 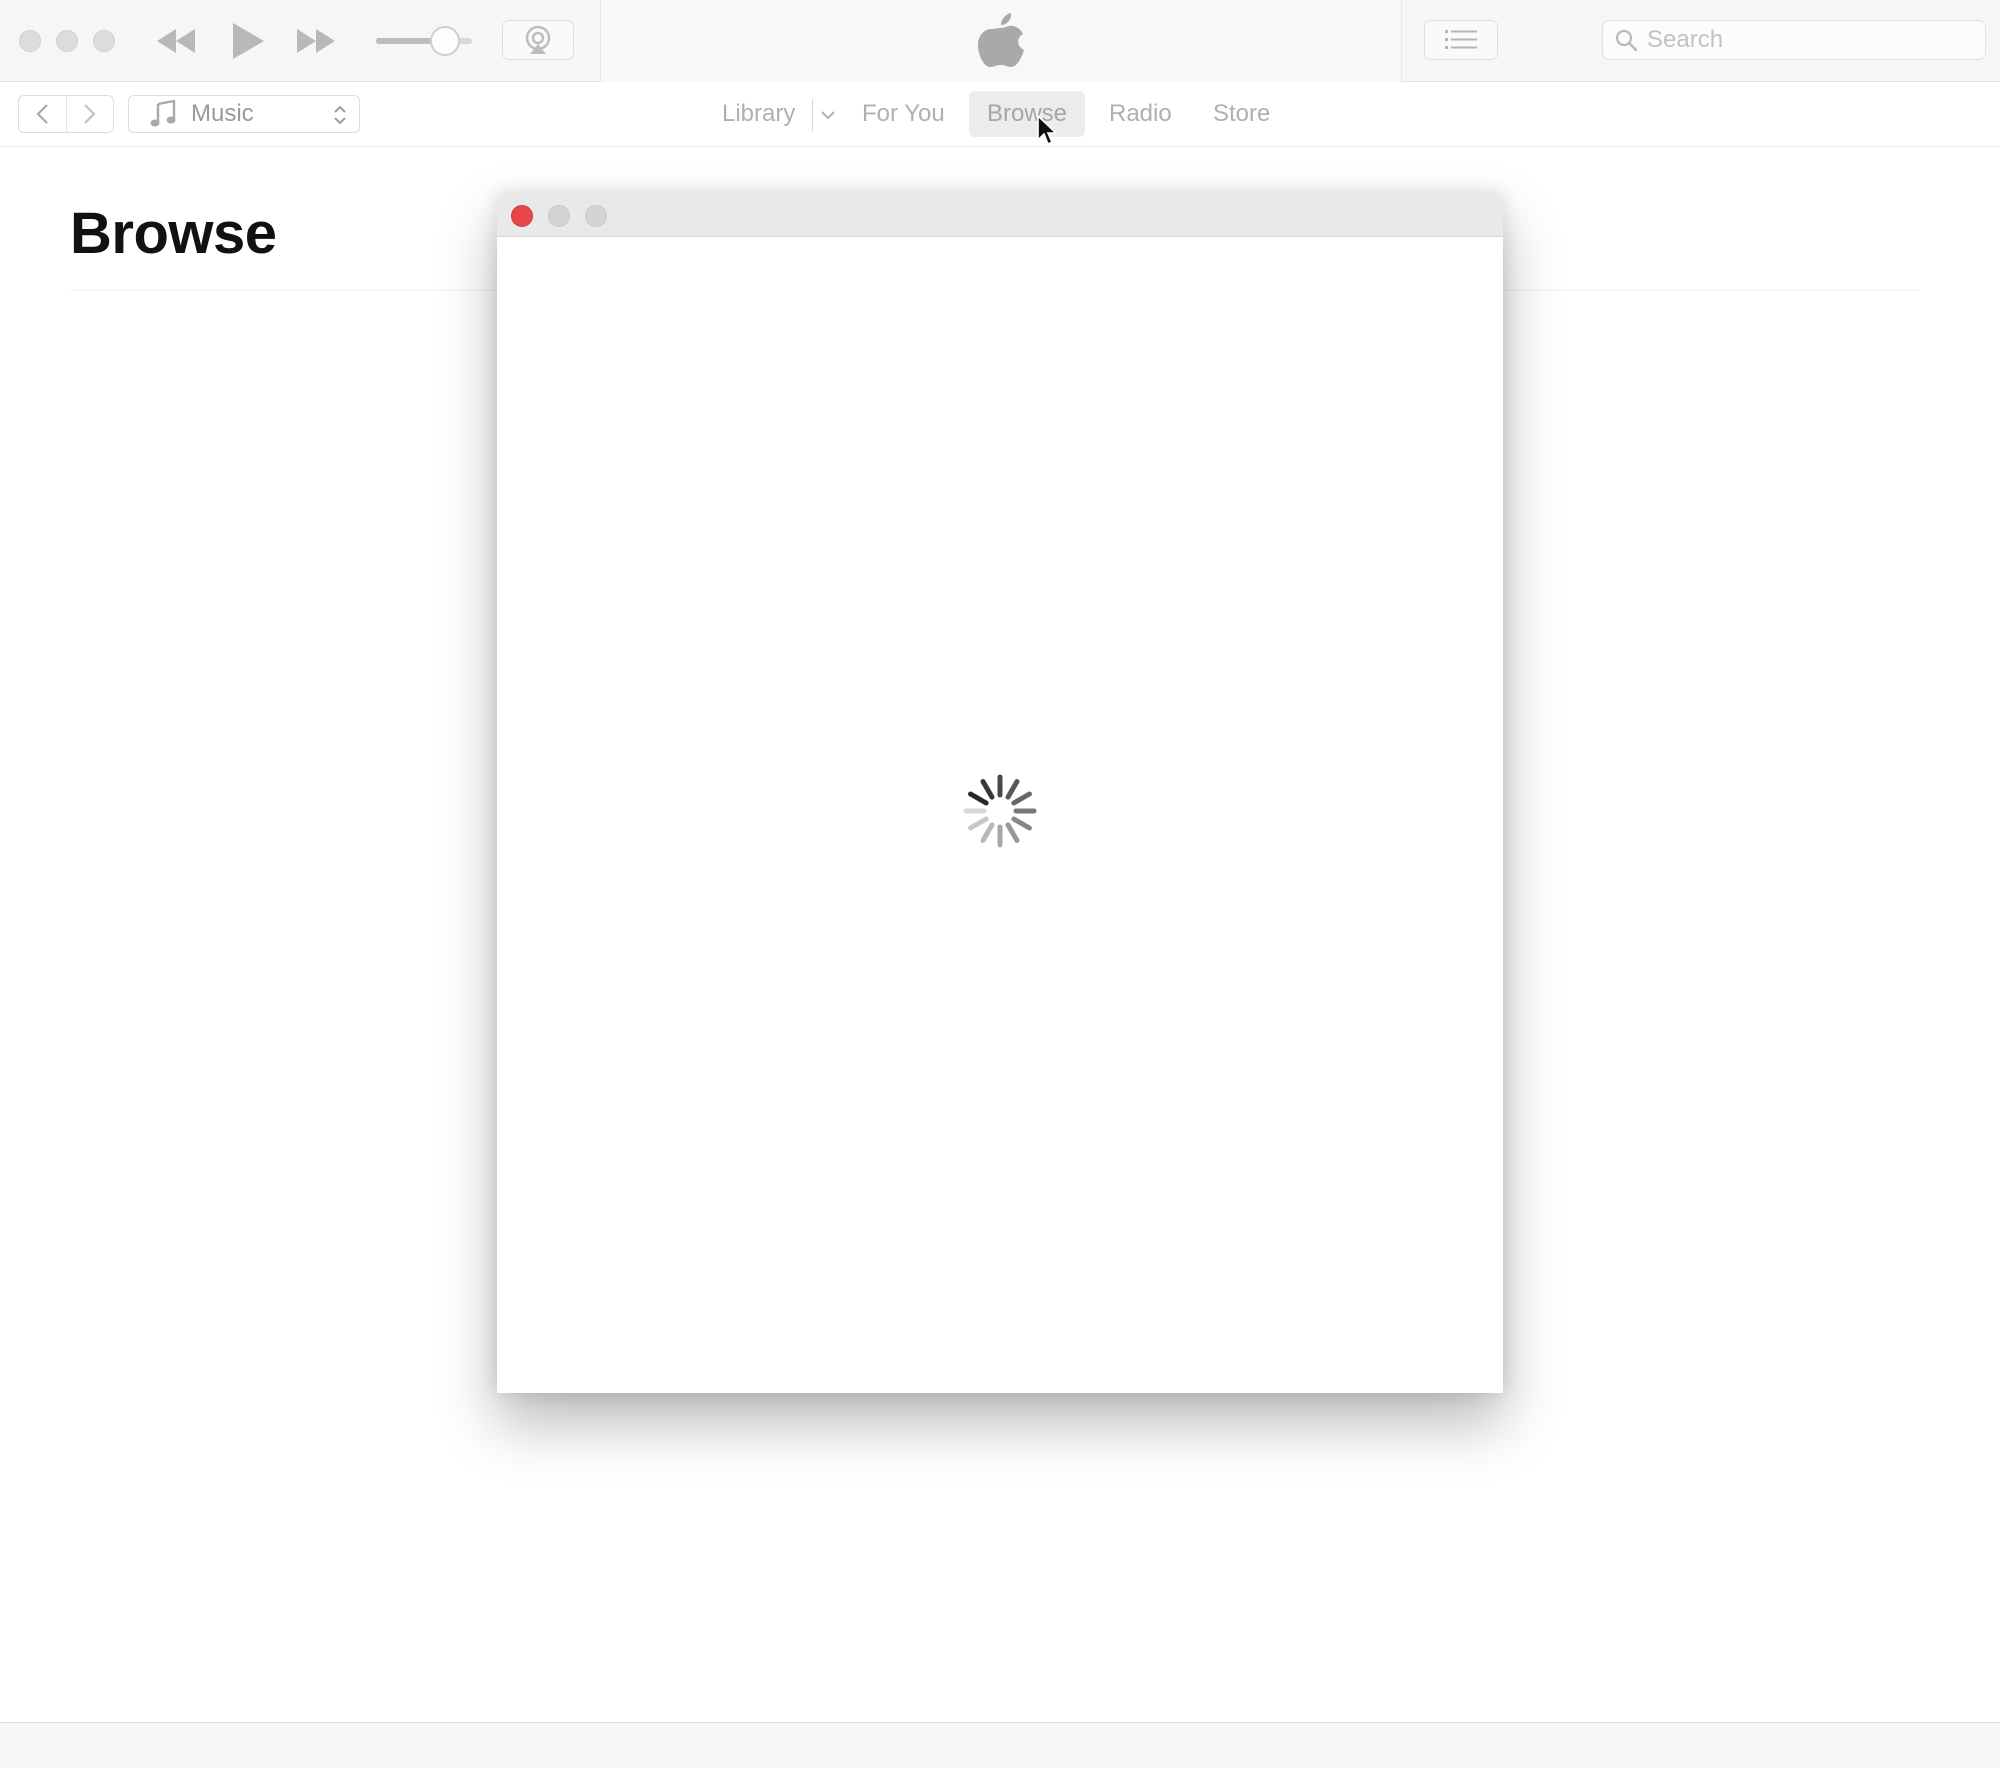 I want to click on play-button, so click(x=248, y=41).